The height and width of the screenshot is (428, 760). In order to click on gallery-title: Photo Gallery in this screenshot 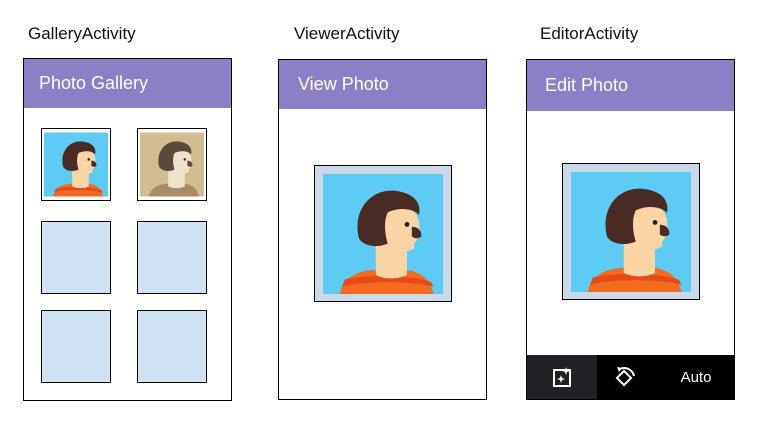, I will do `click(94, 83)`.